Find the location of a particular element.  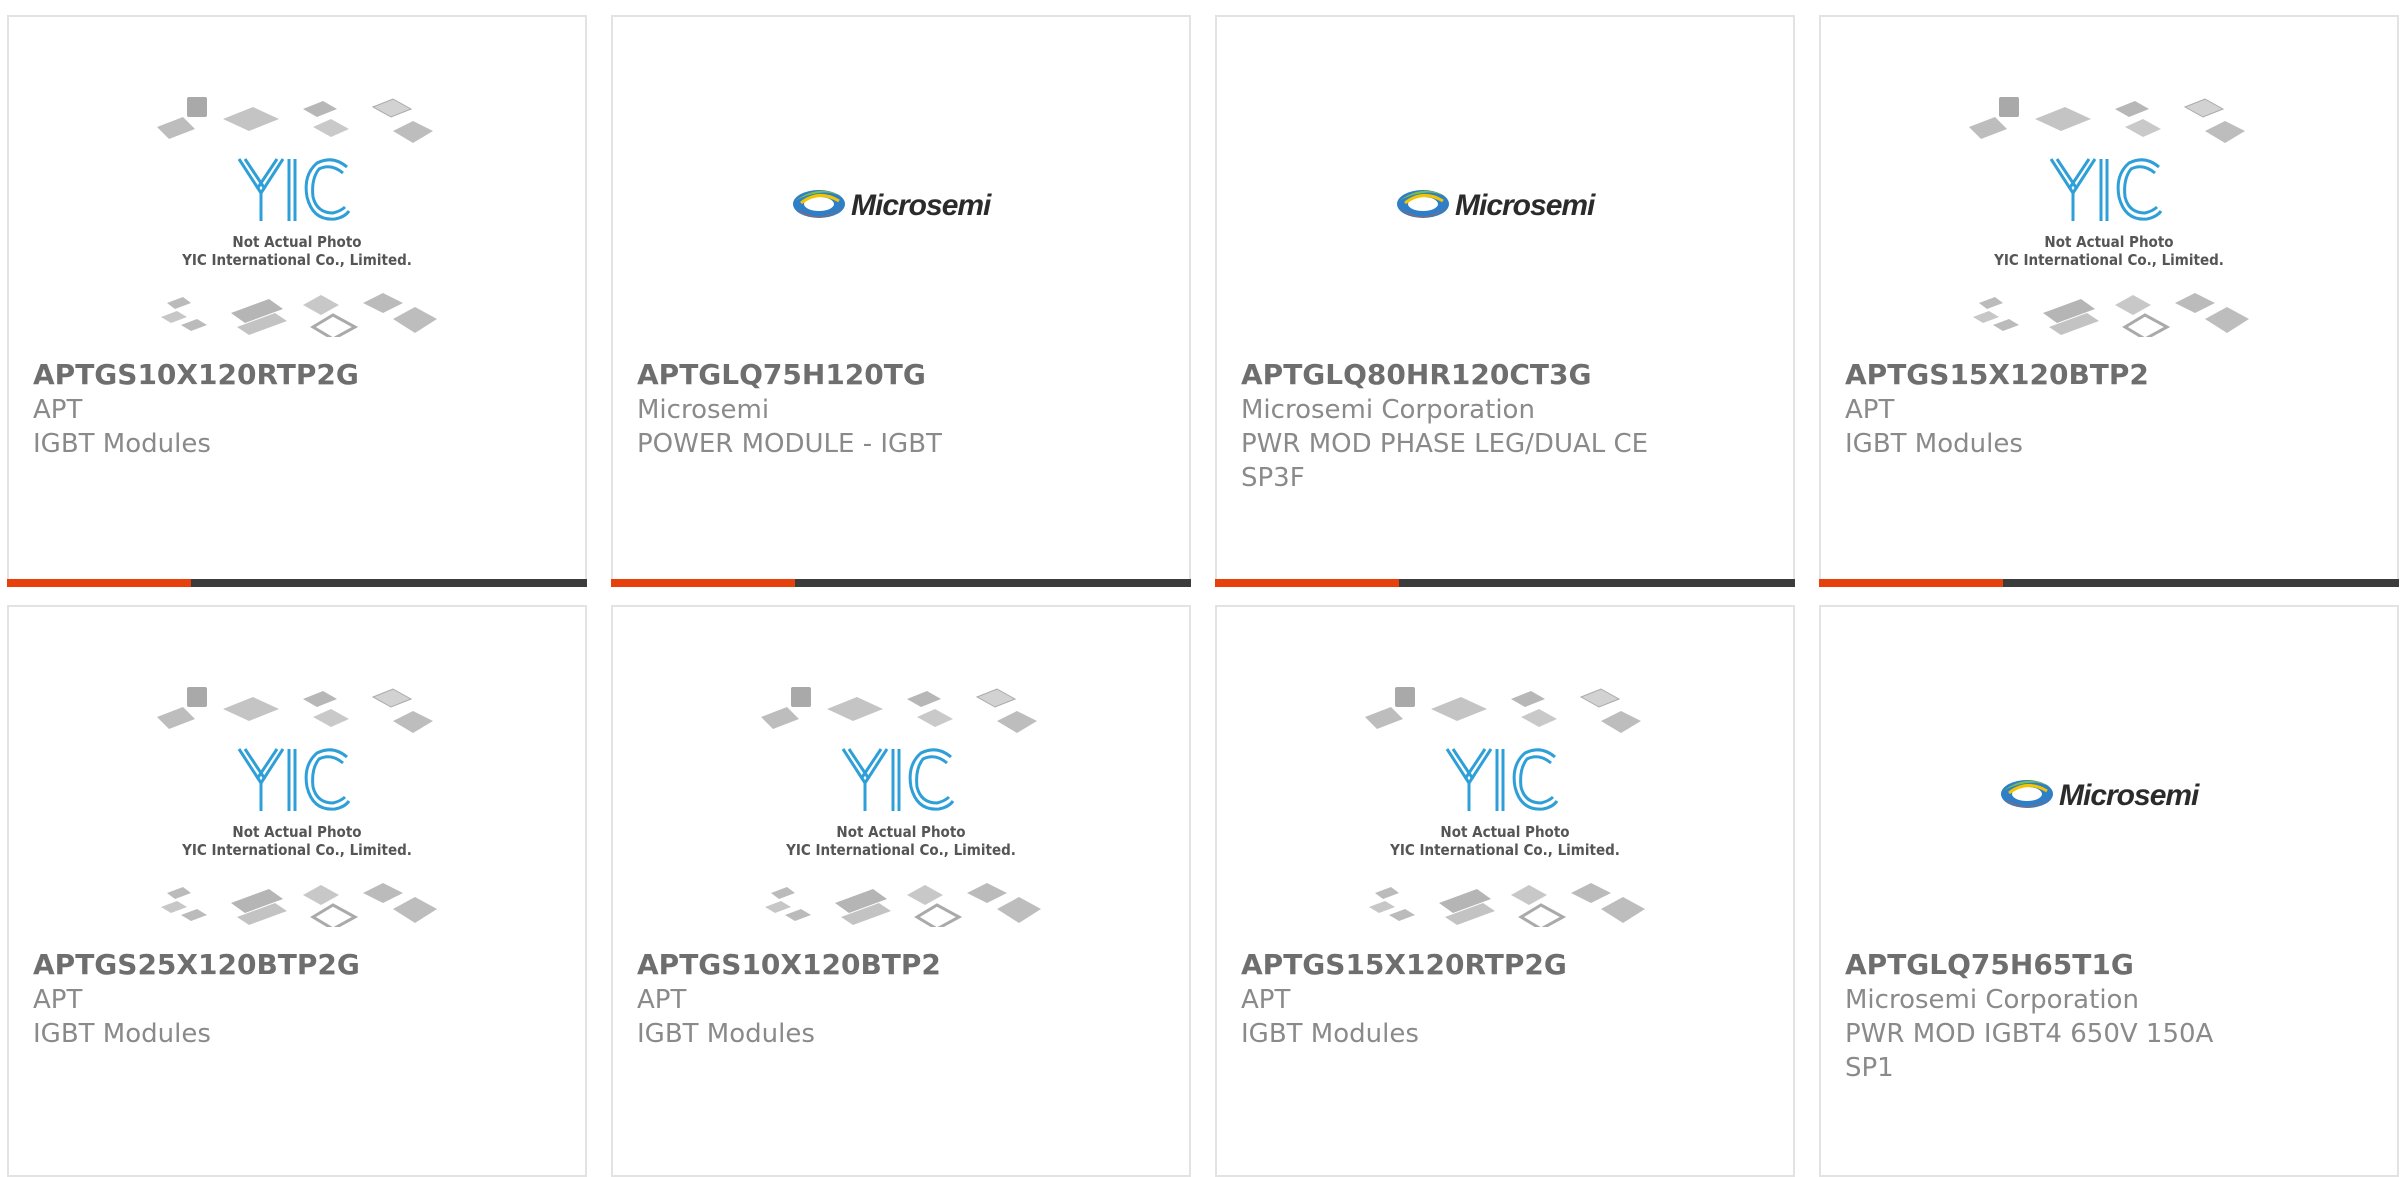

part-number: APTGLQ75H65T1G is located at coordinates (2109, 965).